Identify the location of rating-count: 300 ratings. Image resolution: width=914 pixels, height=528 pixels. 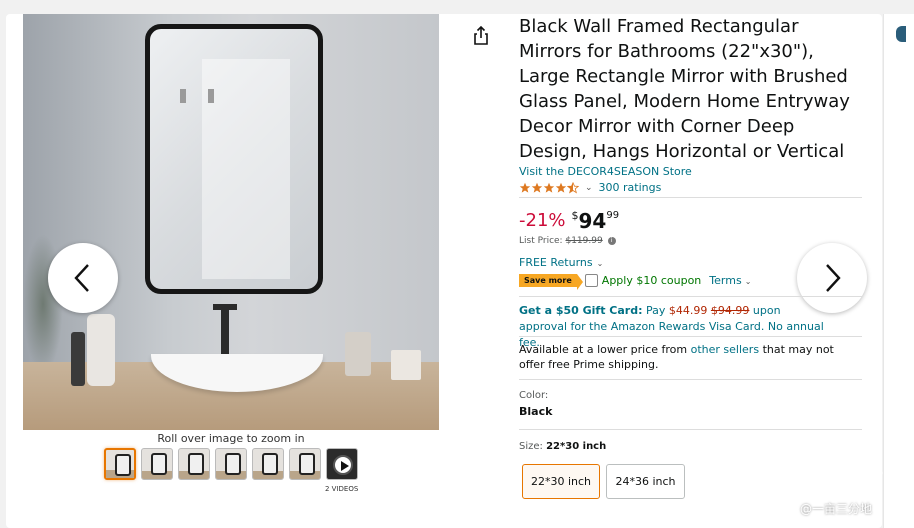
(630, 187).